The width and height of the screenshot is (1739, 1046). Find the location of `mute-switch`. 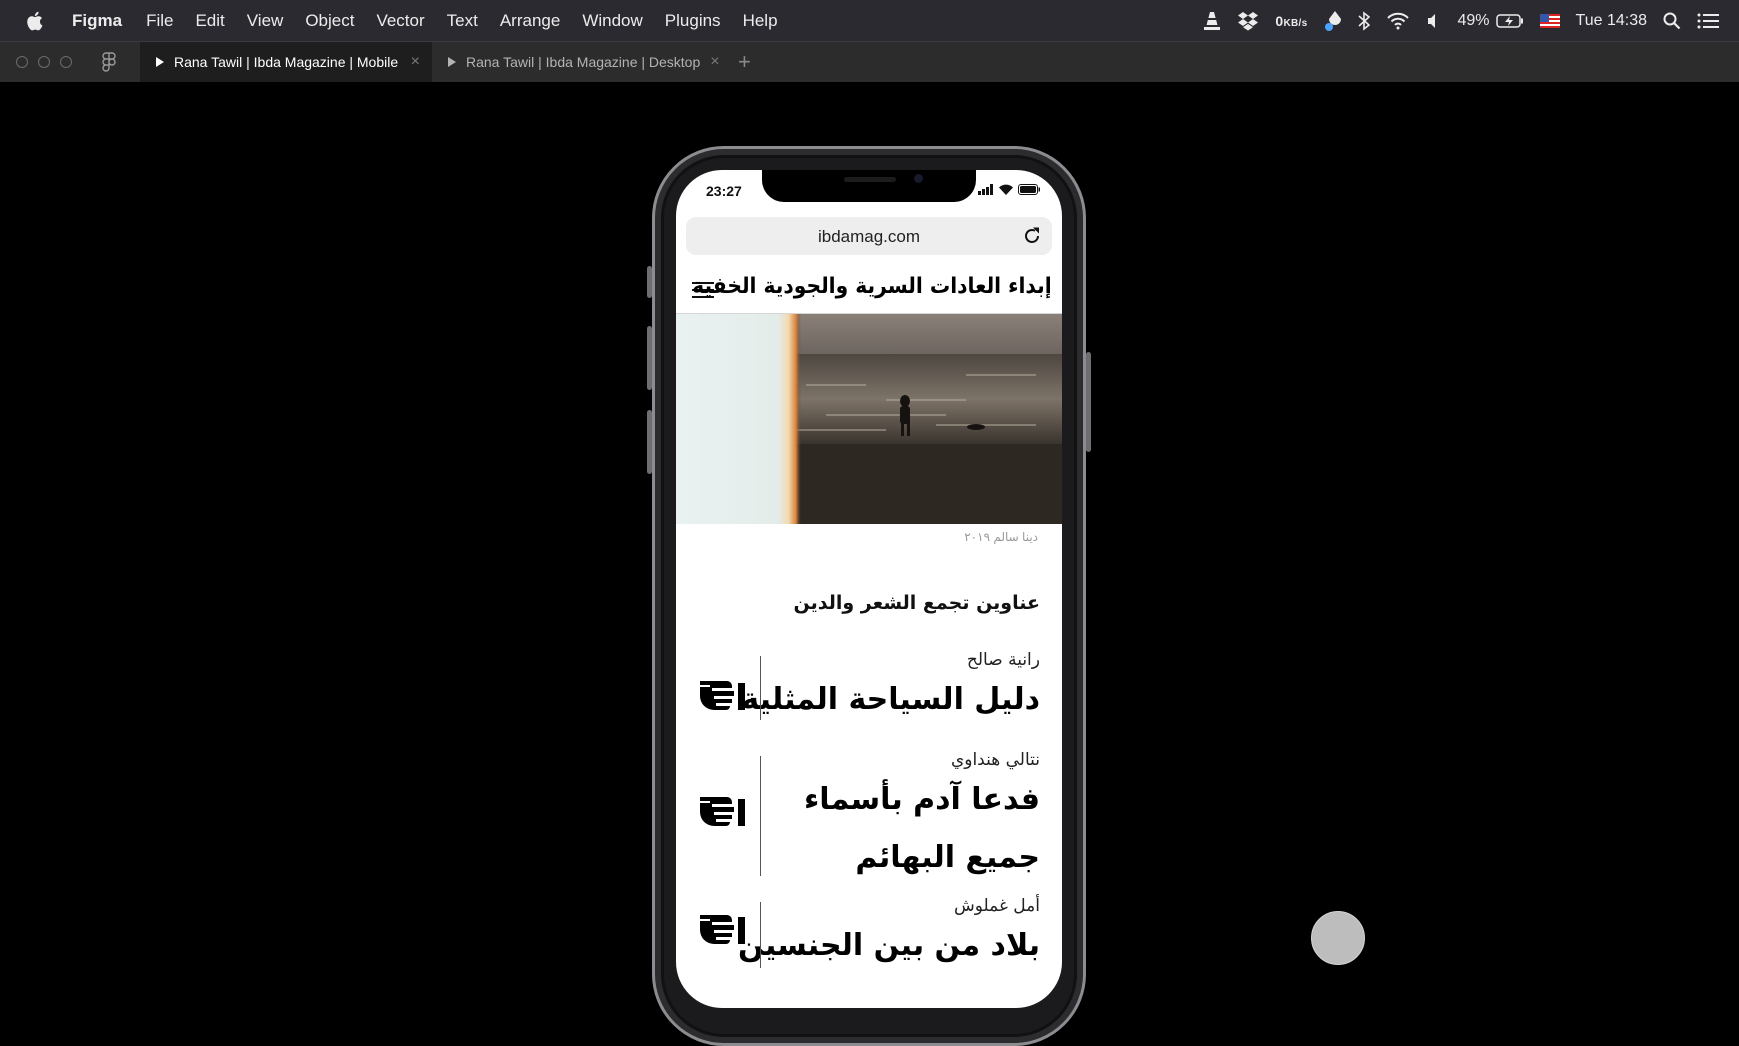

mute-switch is located at coordinates (649, 282).